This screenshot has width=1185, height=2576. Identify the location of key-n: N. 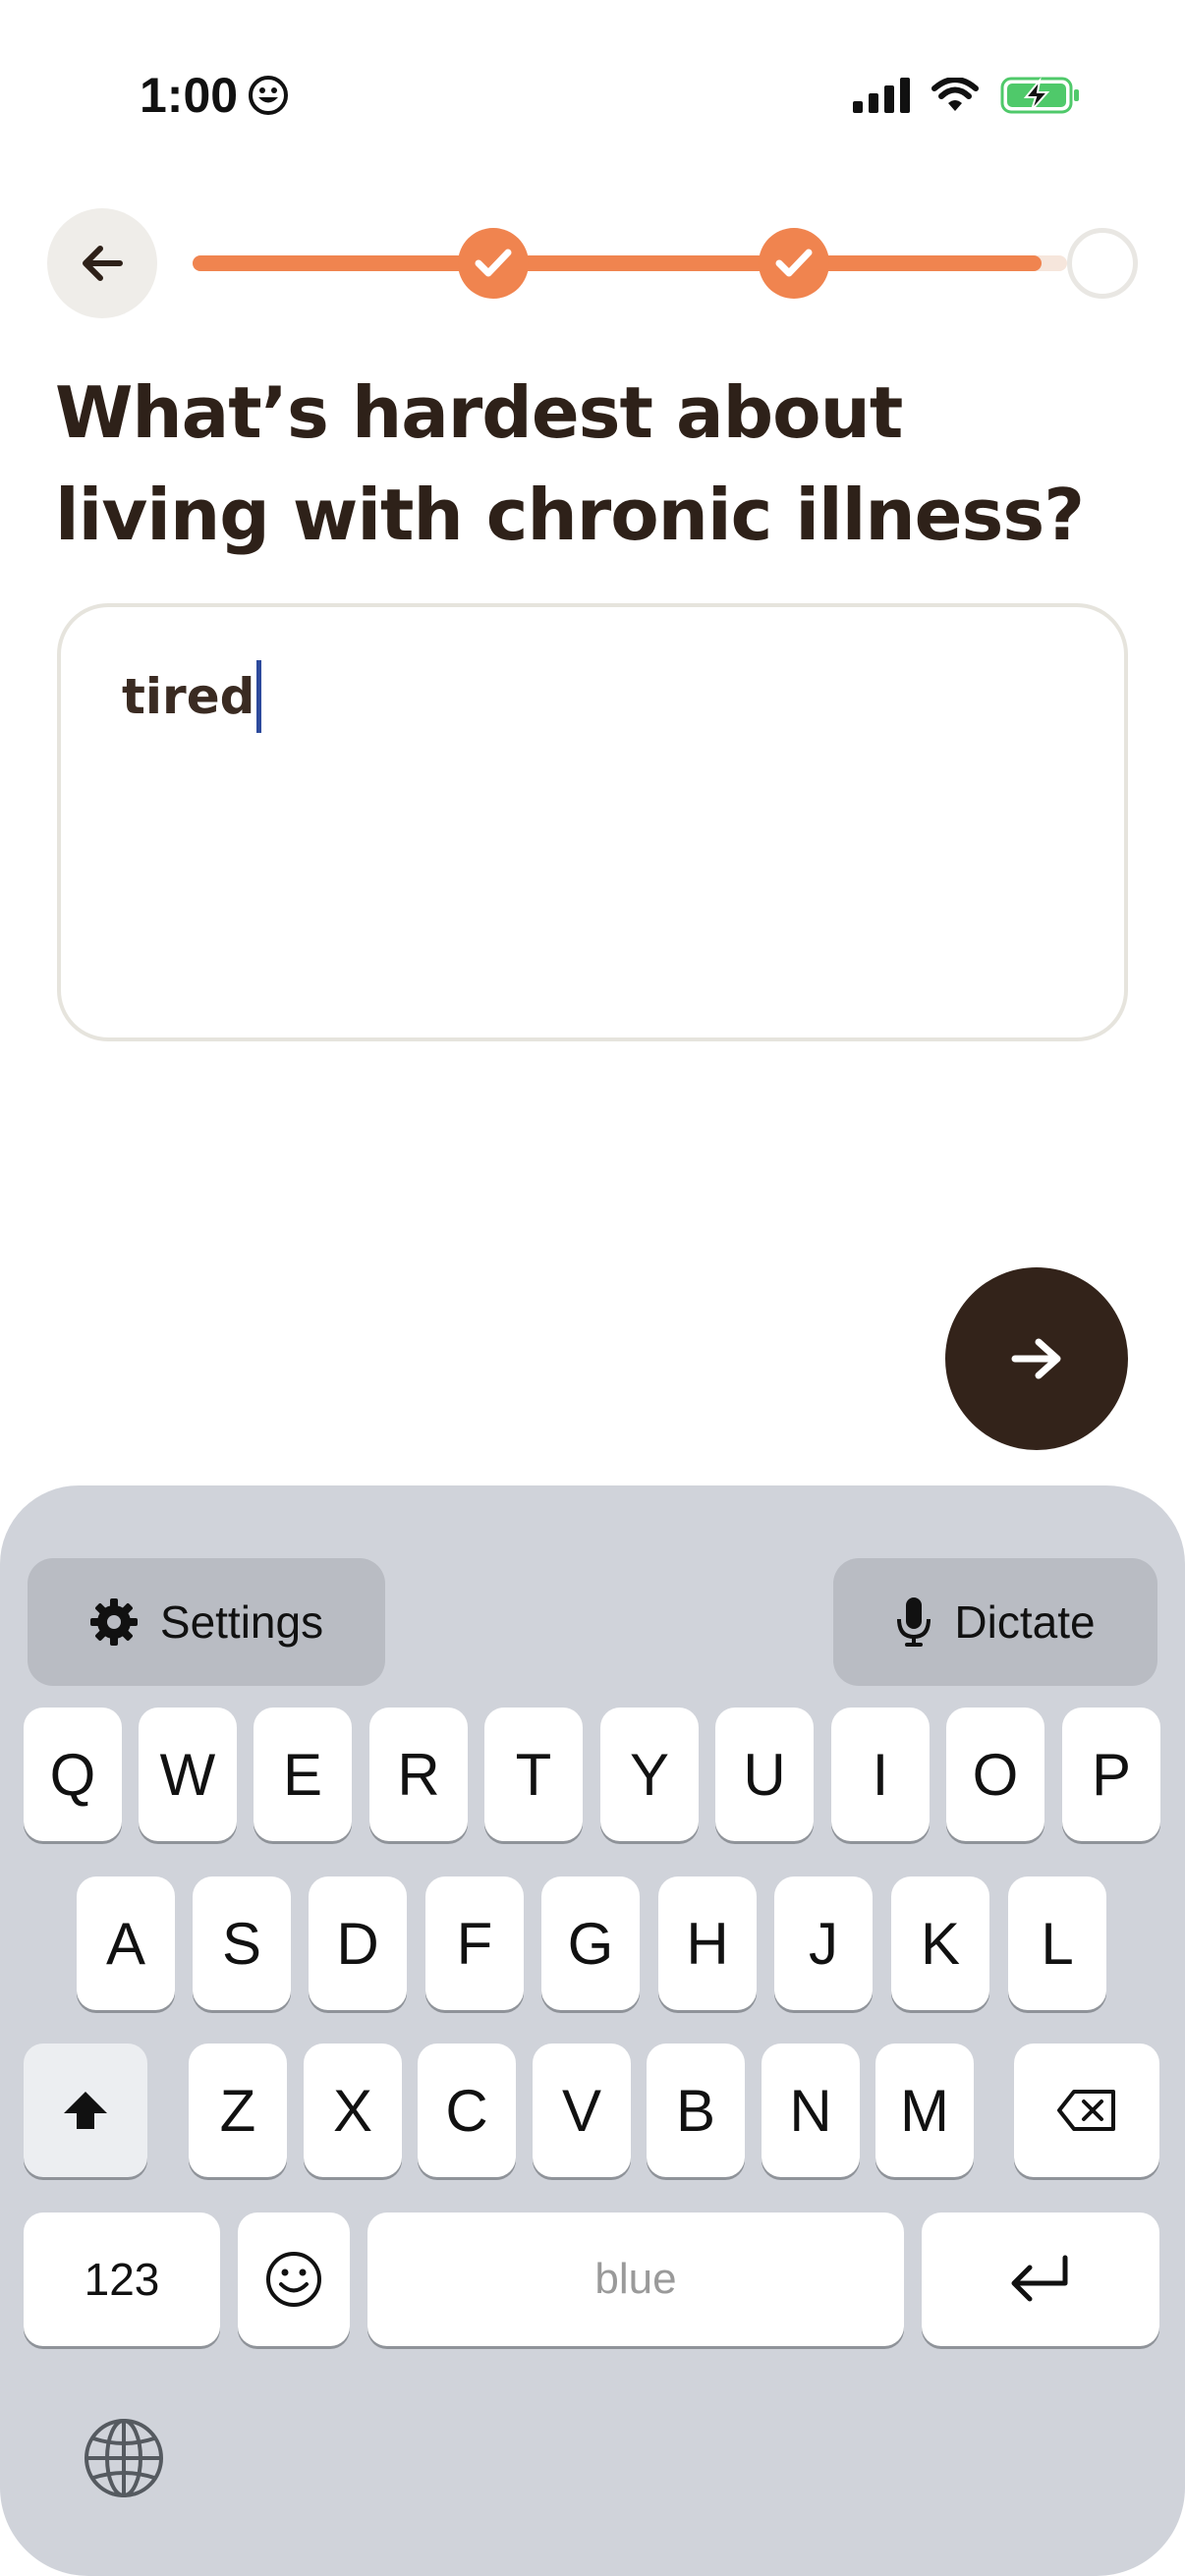
(811, 2110).